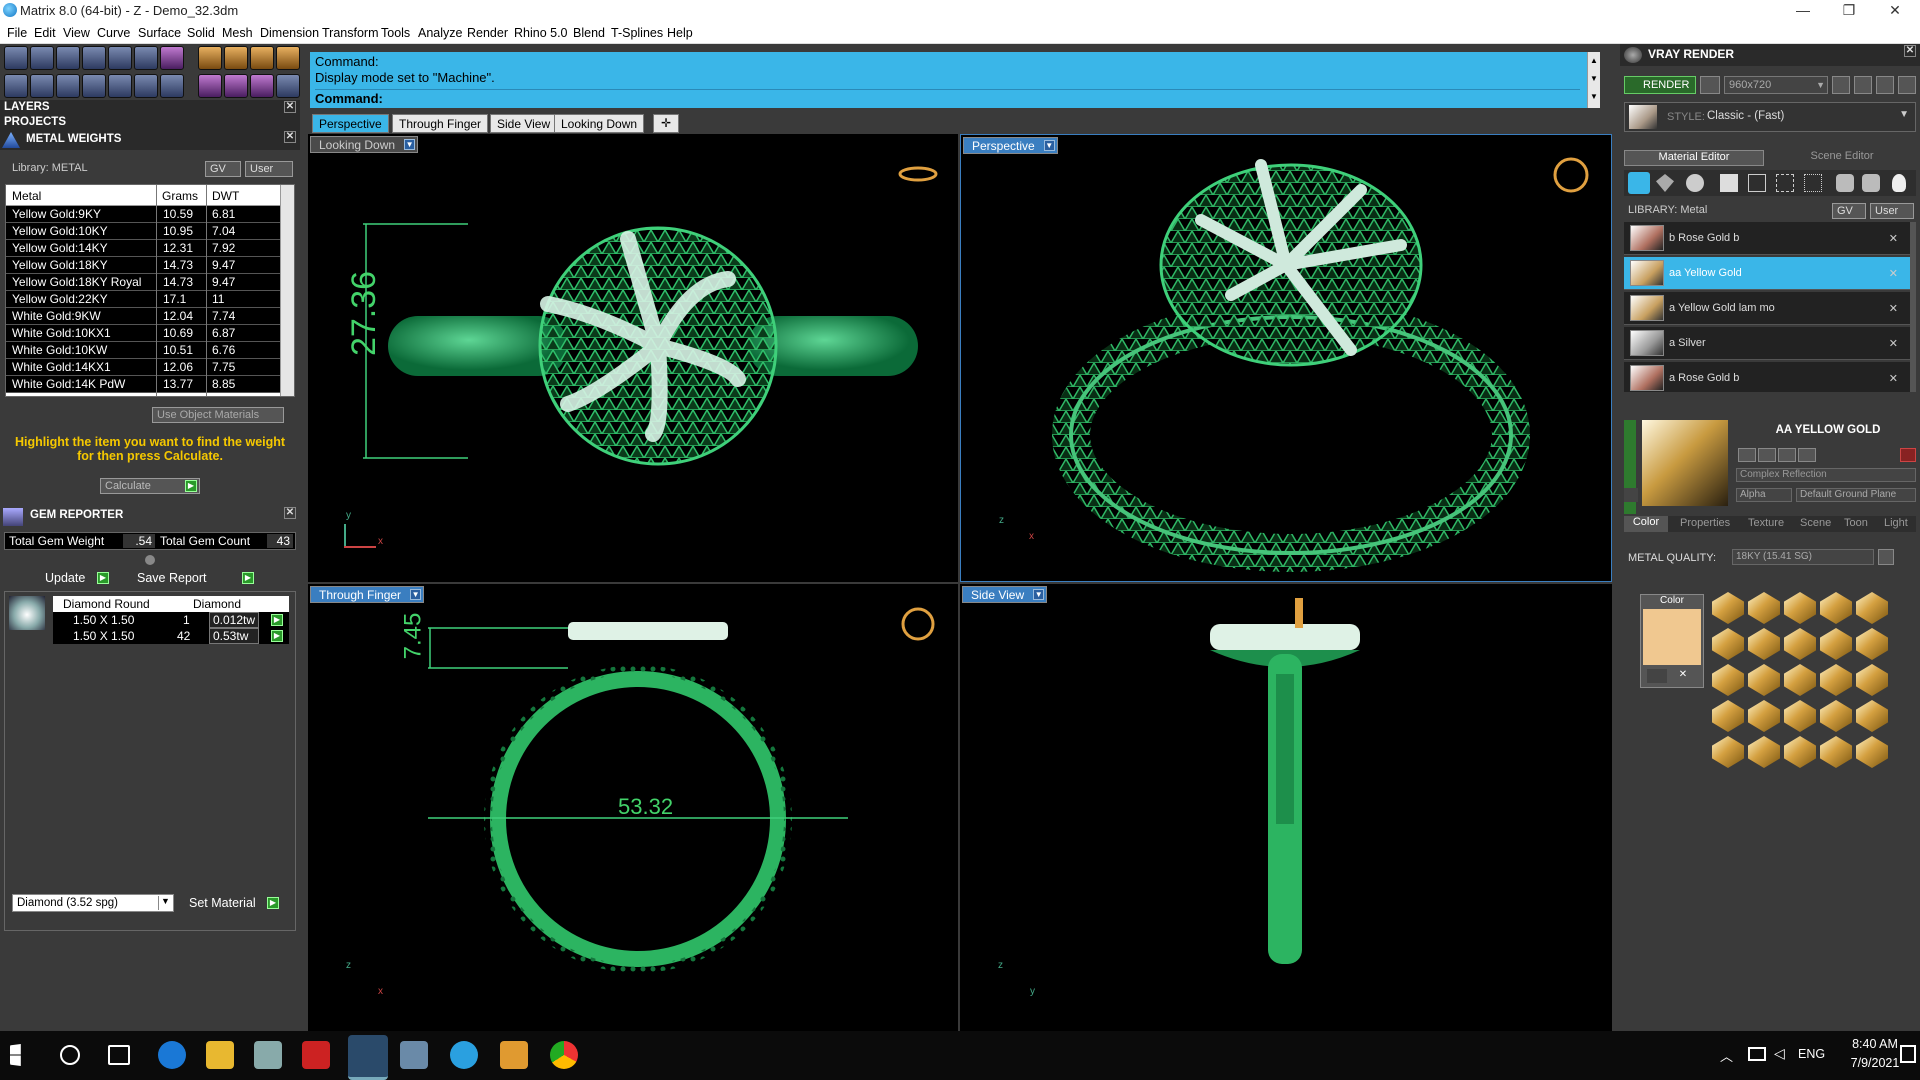  I want to click on menu-tsplines: T-Splines, so click(637, 33).